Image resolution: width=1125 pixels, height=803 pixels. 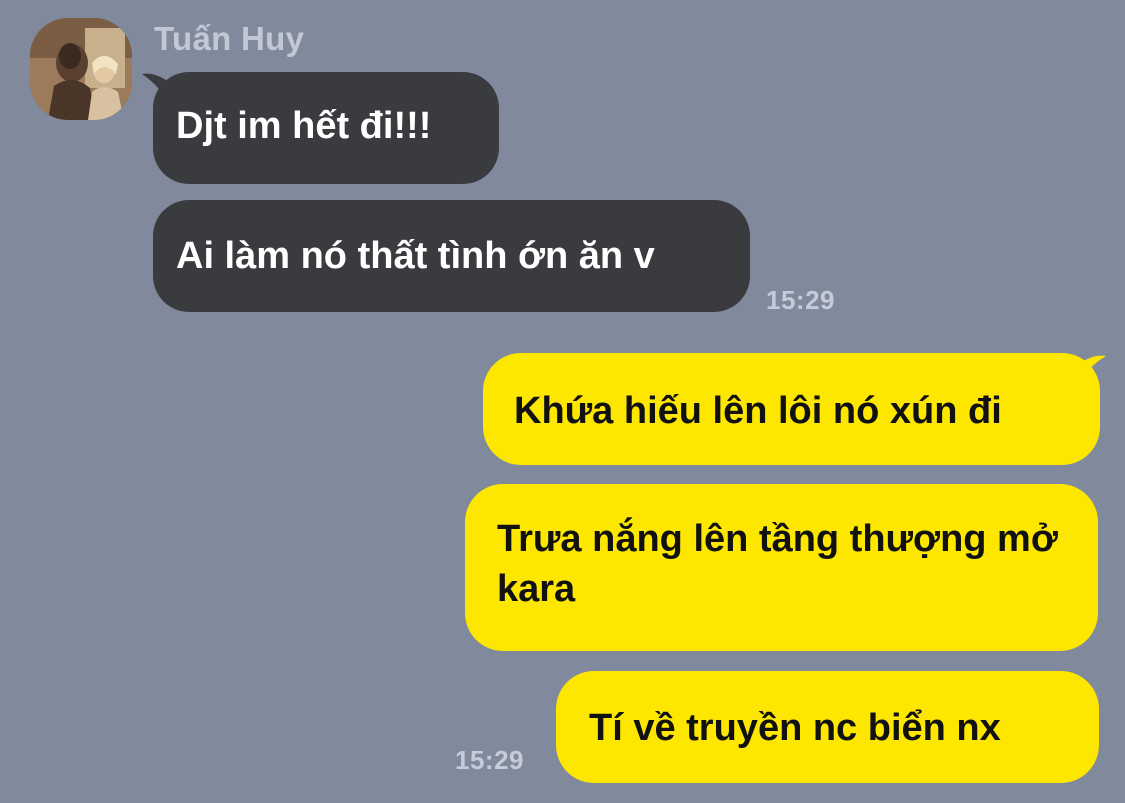 What do you see at coordinates (451, 256) in the screenshot?
I see `incoming-message: Ai làm nó thất tình ớn ăn v` at bounding box center [451, 256].